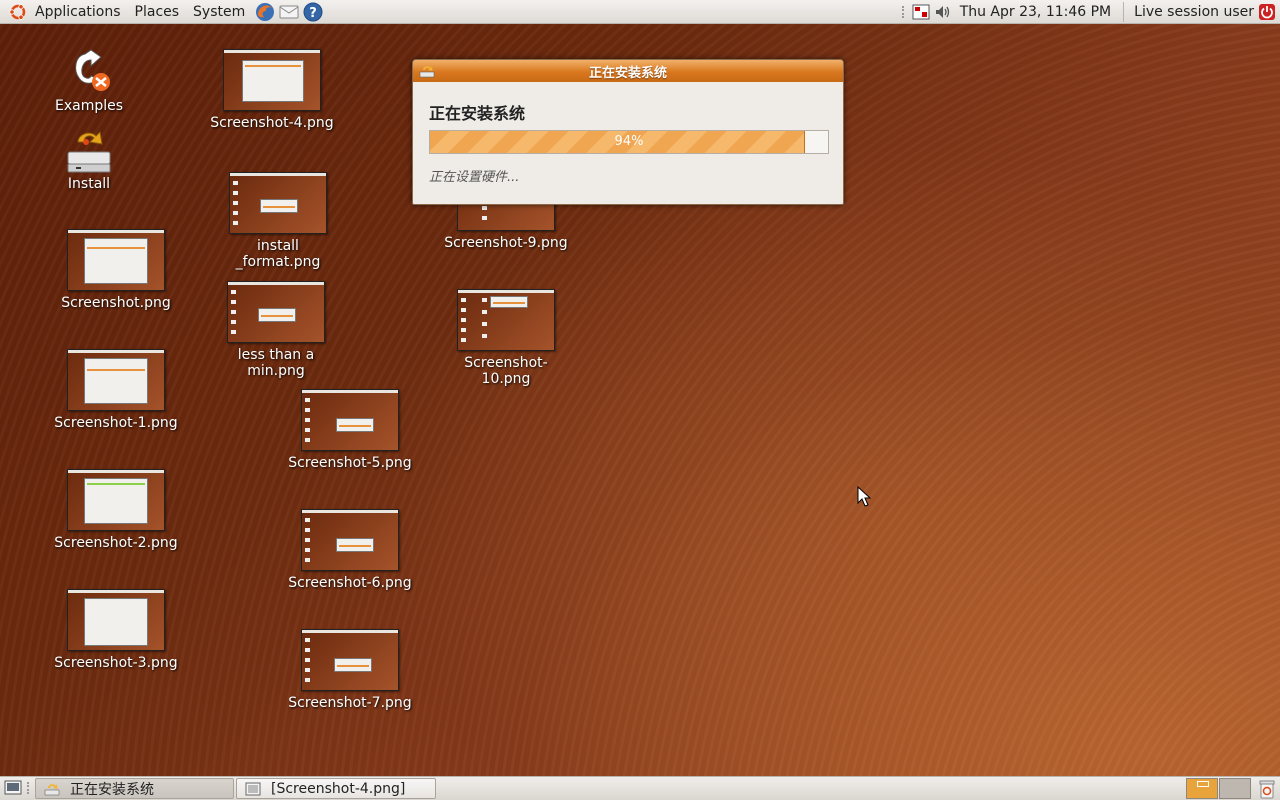 This screenshot has width=1280, height=800. I want to click on installer-task-icon, so click(52, 789).